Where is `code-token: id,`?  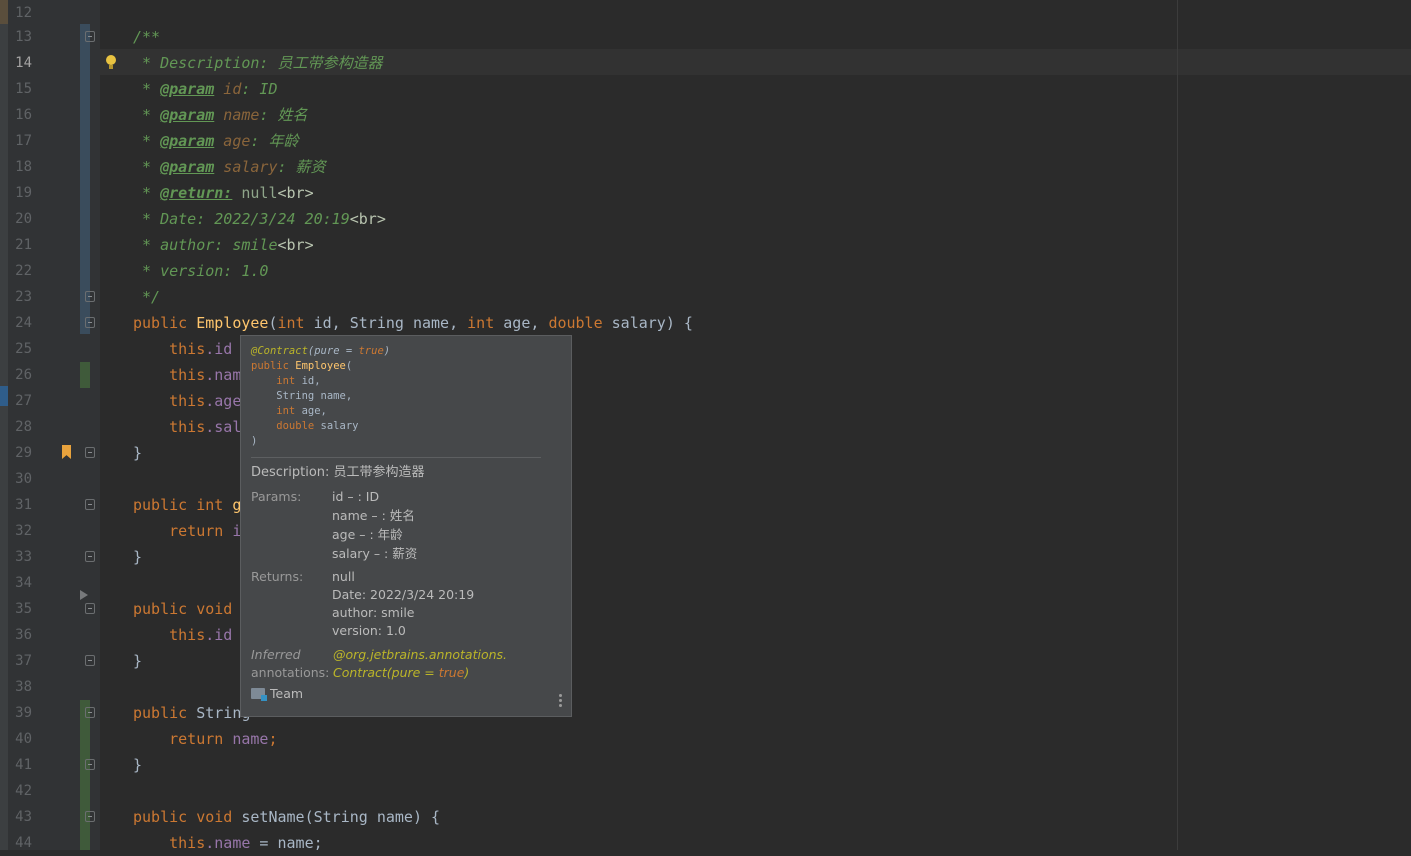 code-token: id, is located at coordinates (327, 323).